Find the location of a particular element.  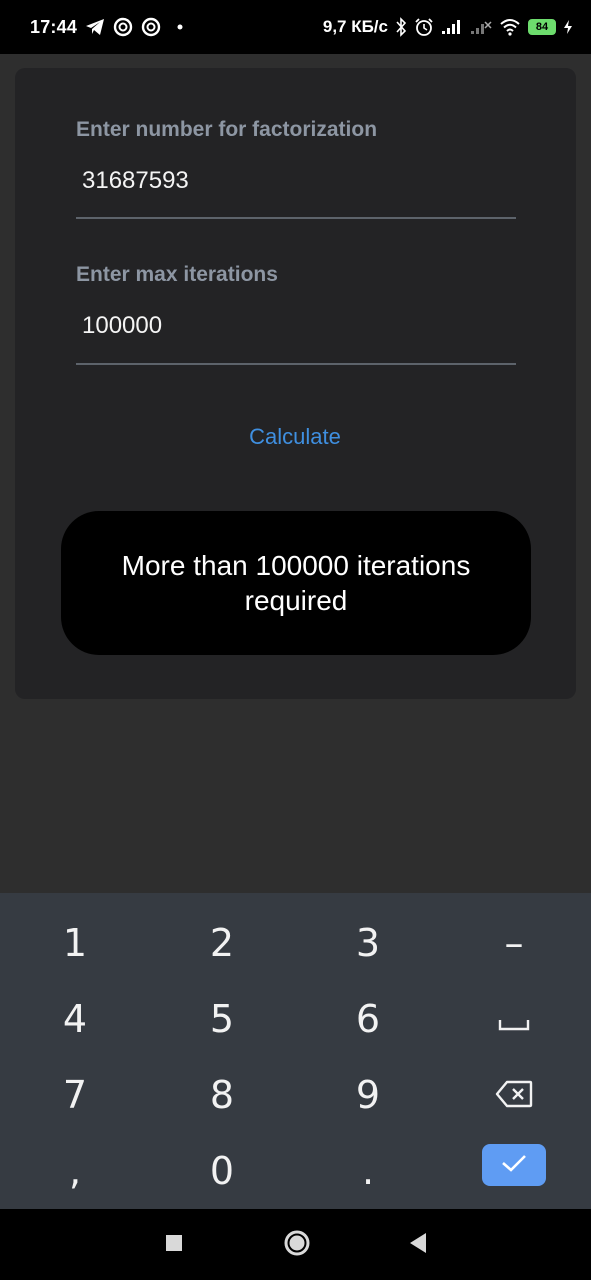

checkmark-icon is located at coordinates (514, 1165).